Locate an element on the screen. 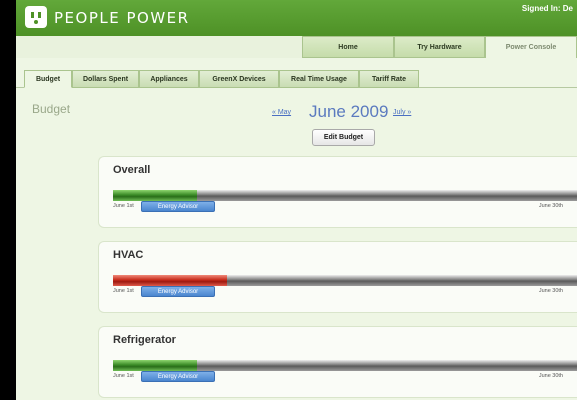 This screenshot has width=577, height=400. sidebar-title: Budget is located at coordinates (51, 109).